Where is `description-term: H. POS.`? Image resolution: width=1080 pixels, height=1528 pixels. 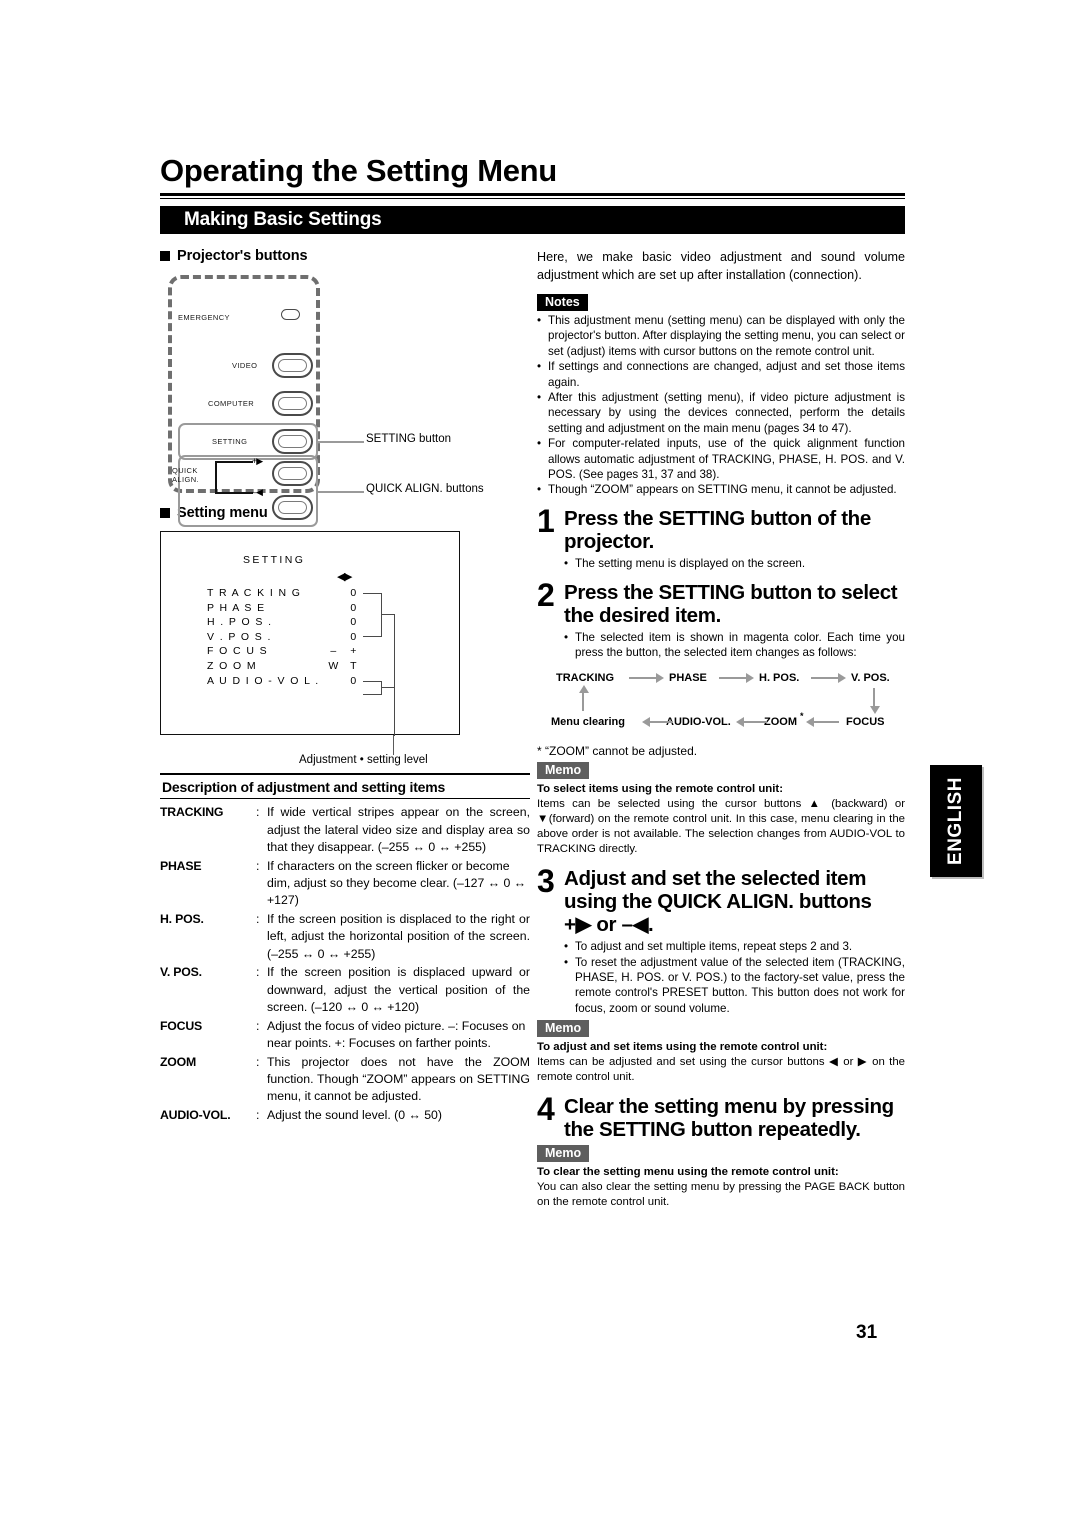 description-term: H. POS. is located at coordinates (182, 918).